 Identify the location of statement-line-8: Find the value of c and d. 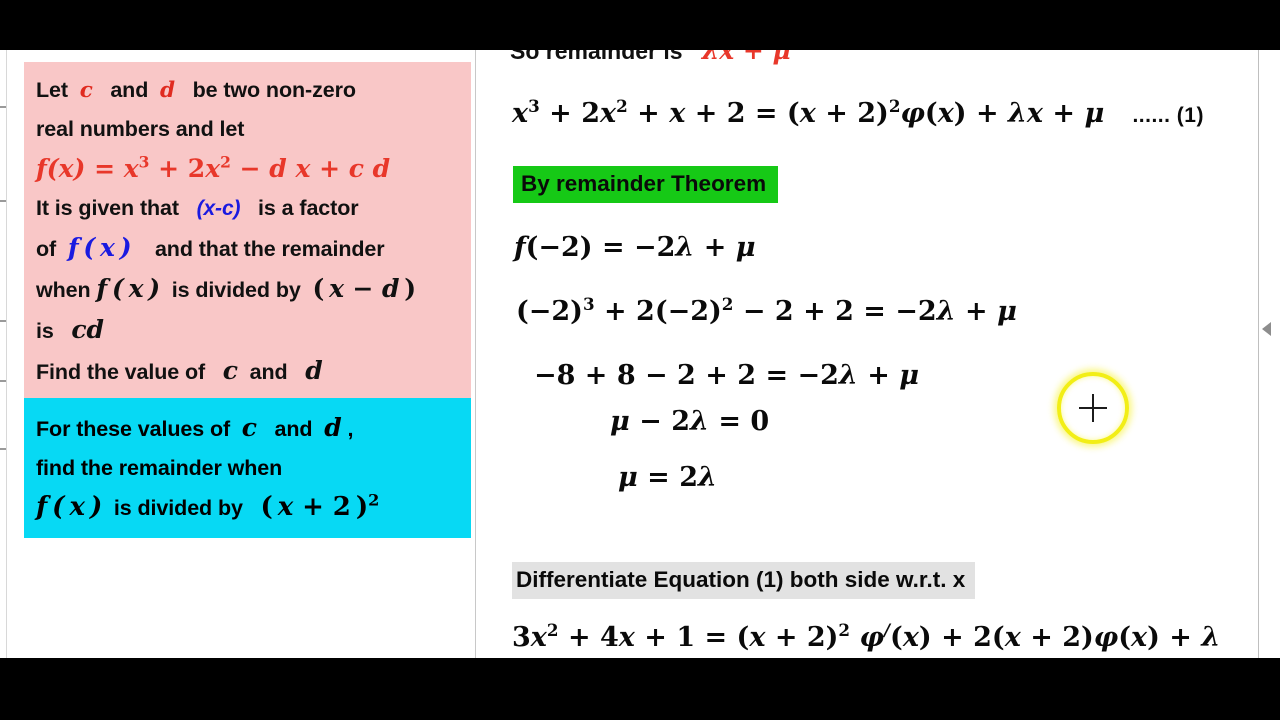
(253, 371).